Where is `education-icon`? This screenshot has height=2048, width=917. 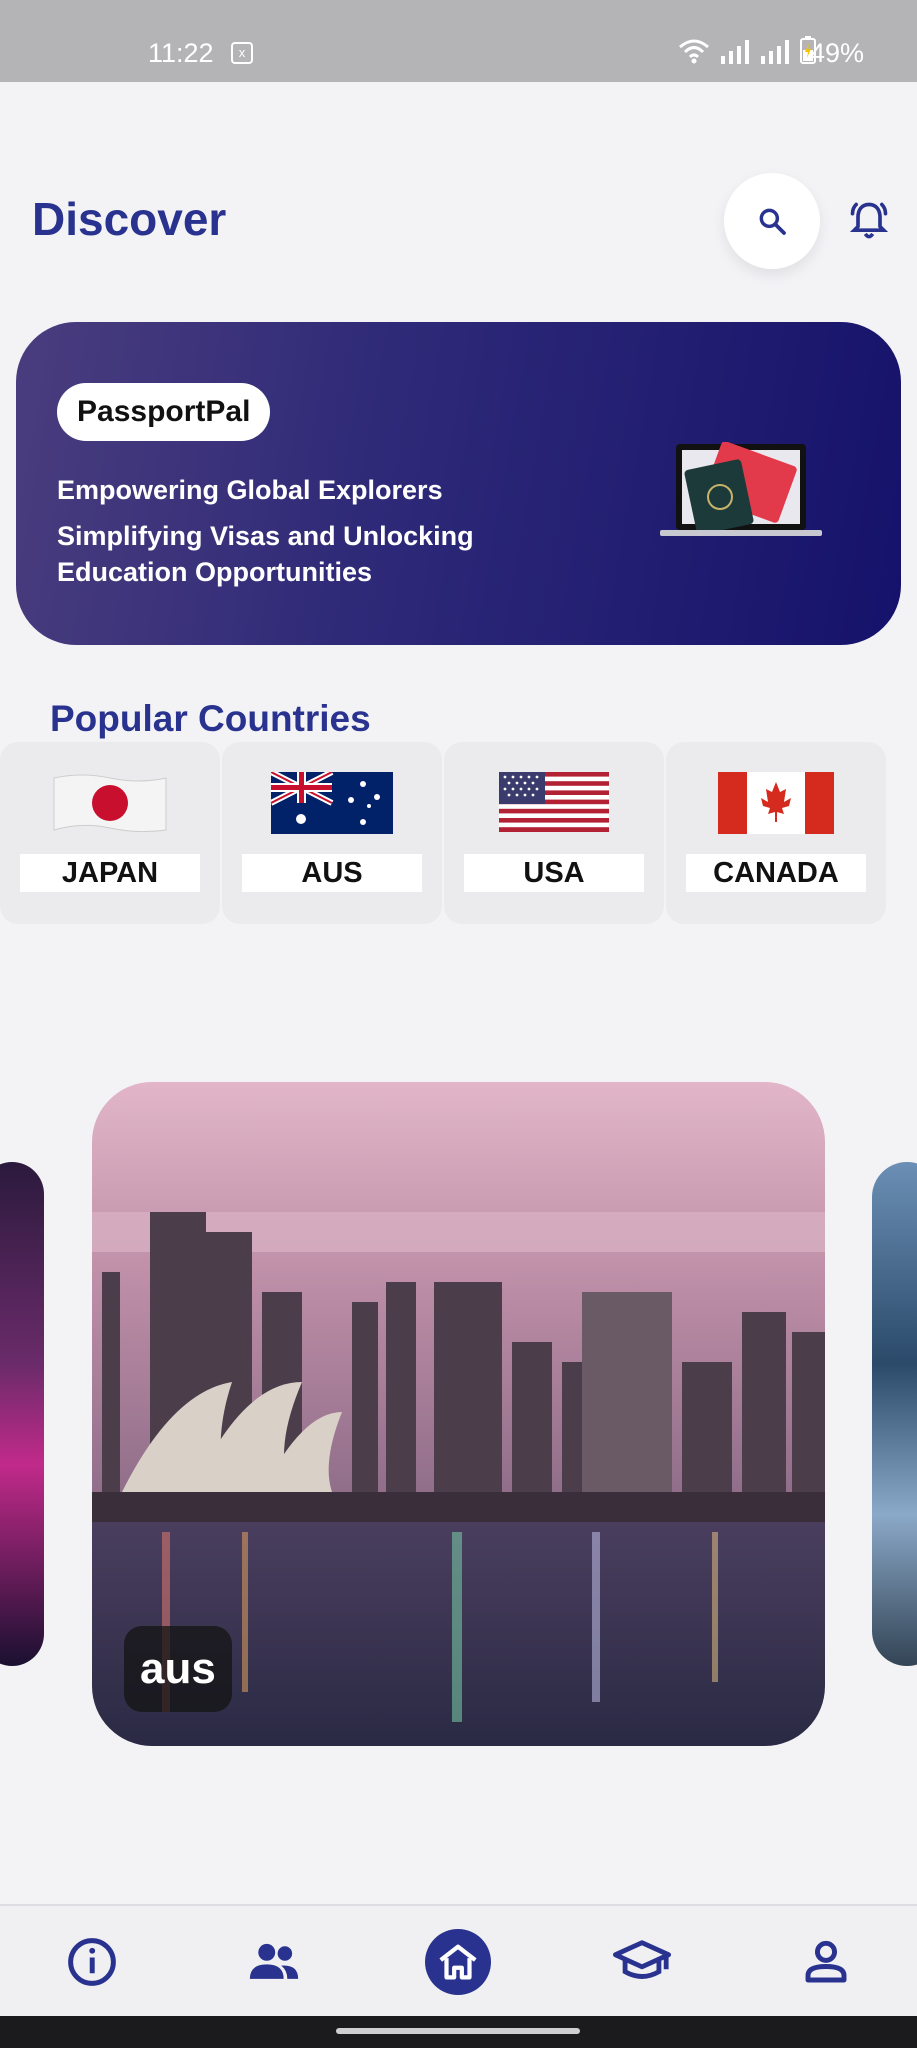
education-icon is located at coordinates (642, 1959).